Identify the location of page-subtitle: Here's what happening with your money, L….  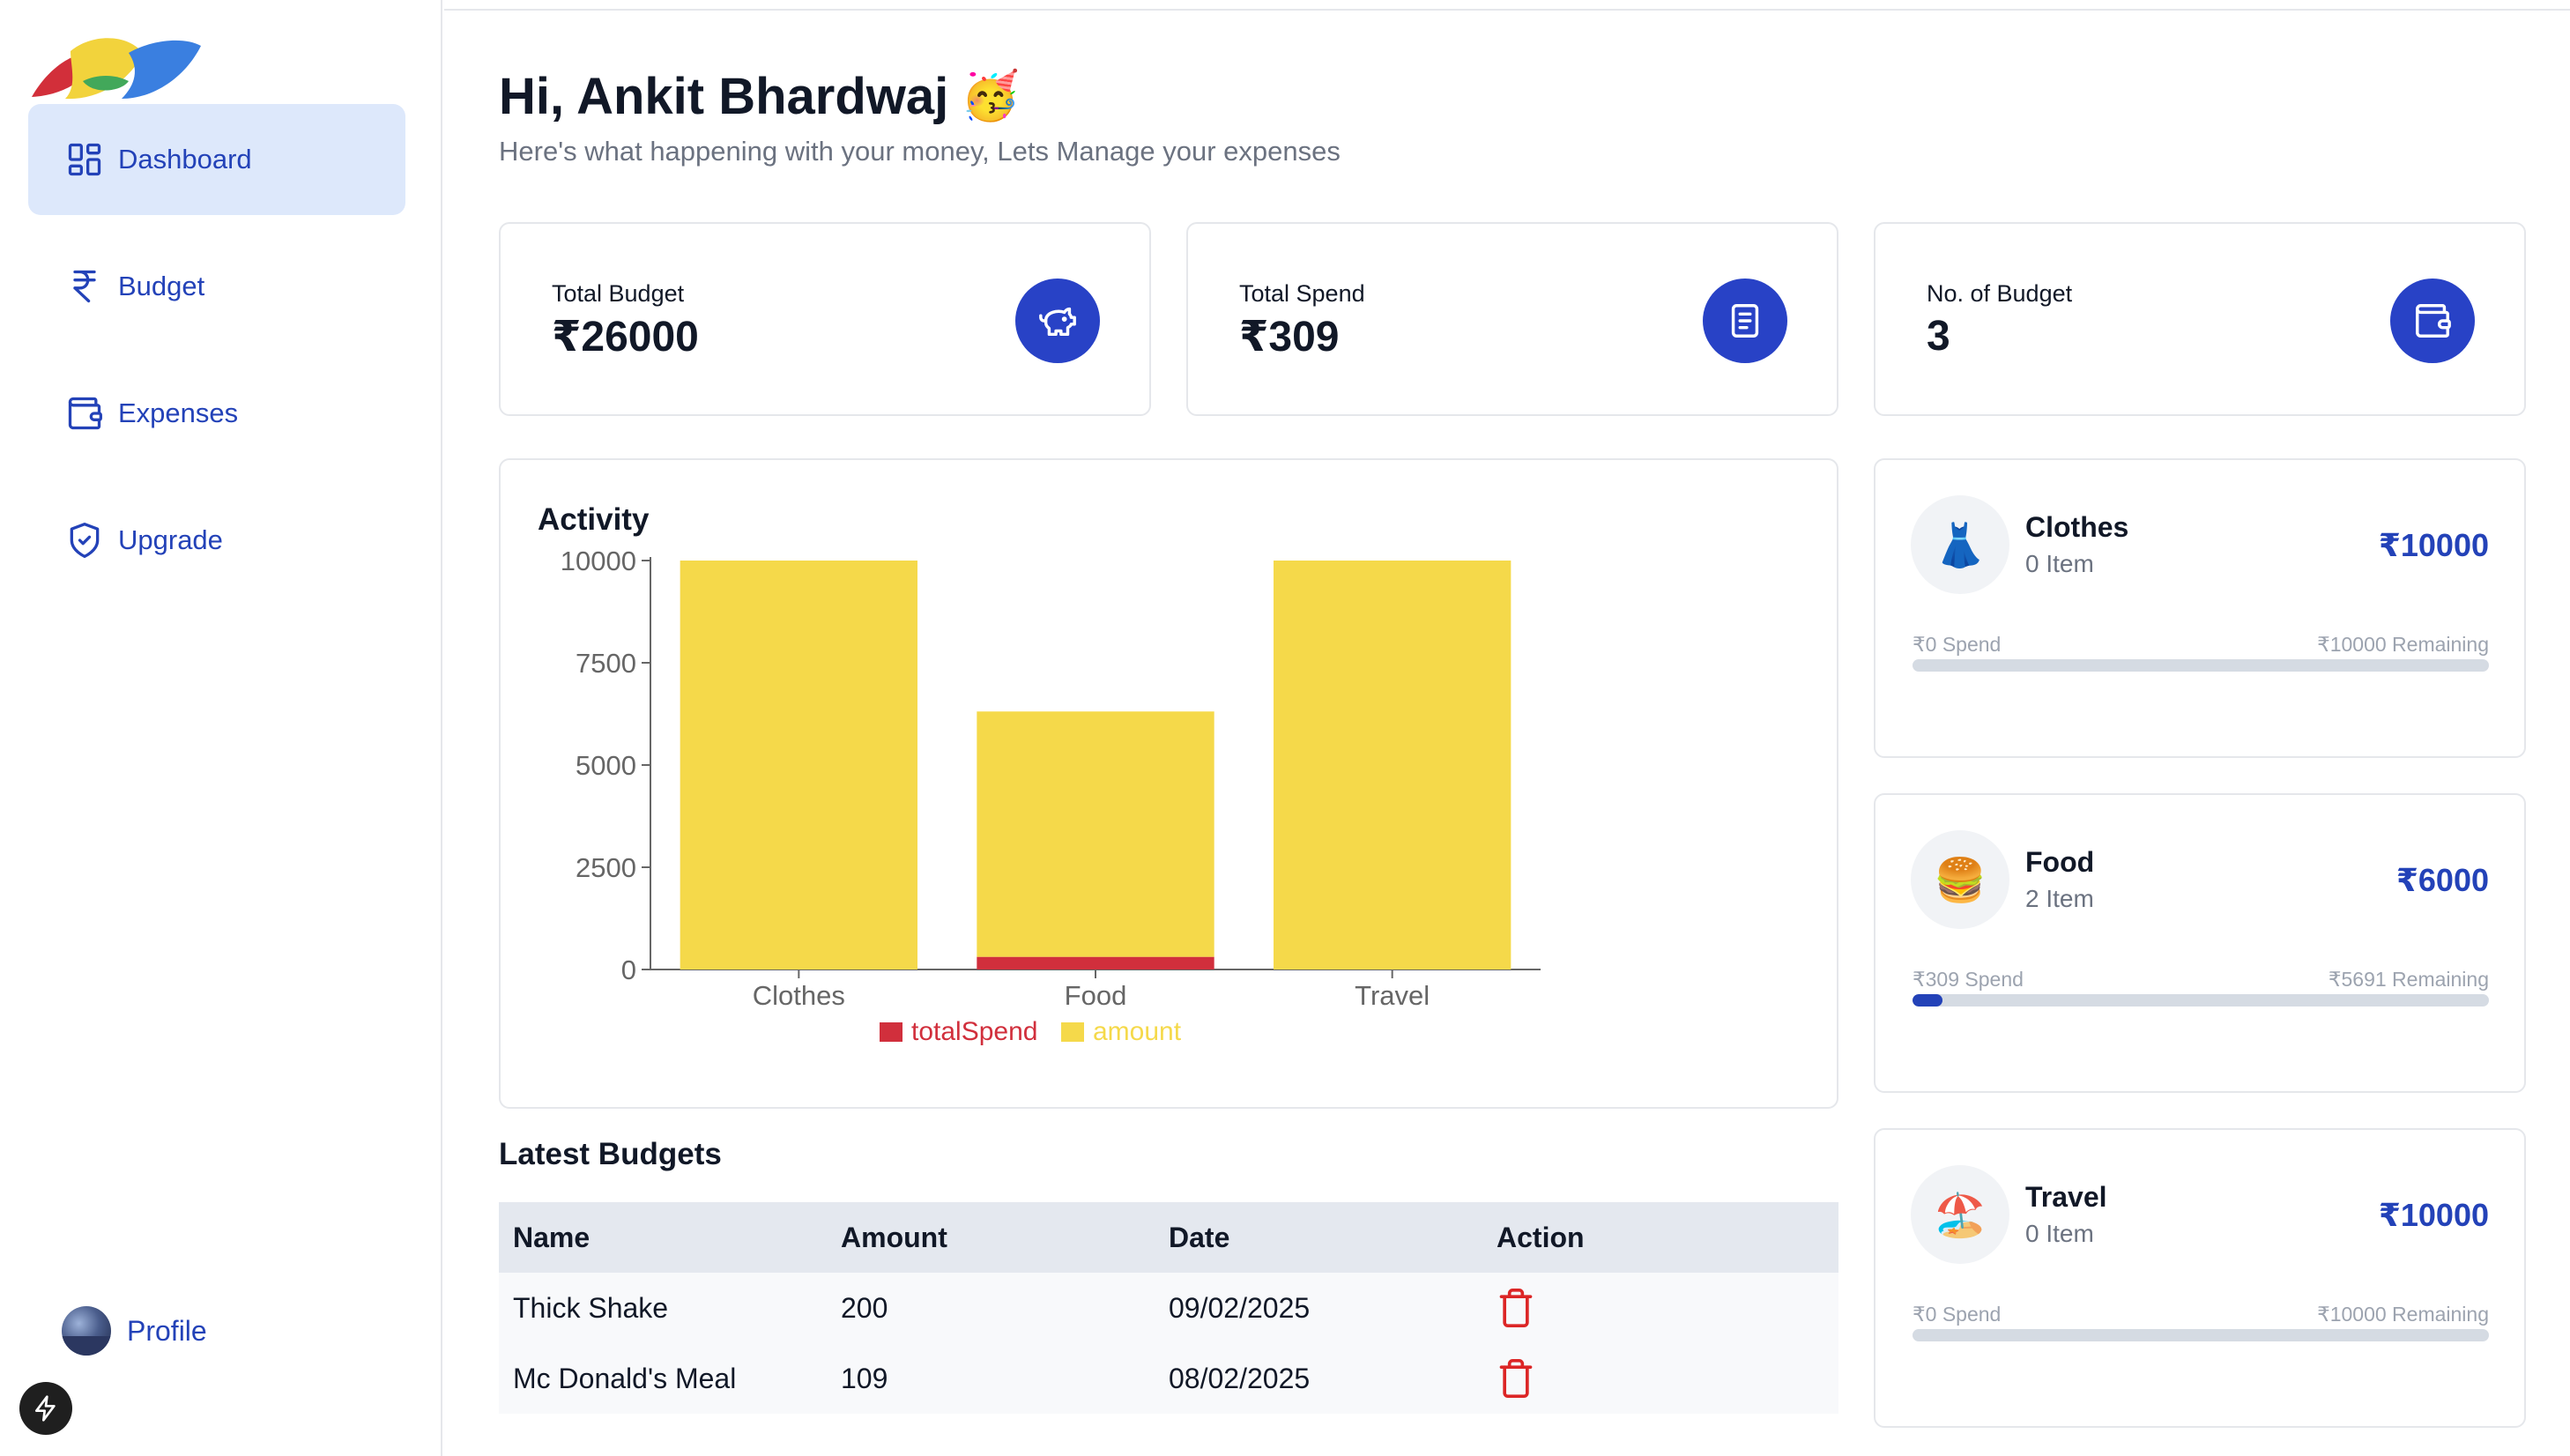
(920, 151).